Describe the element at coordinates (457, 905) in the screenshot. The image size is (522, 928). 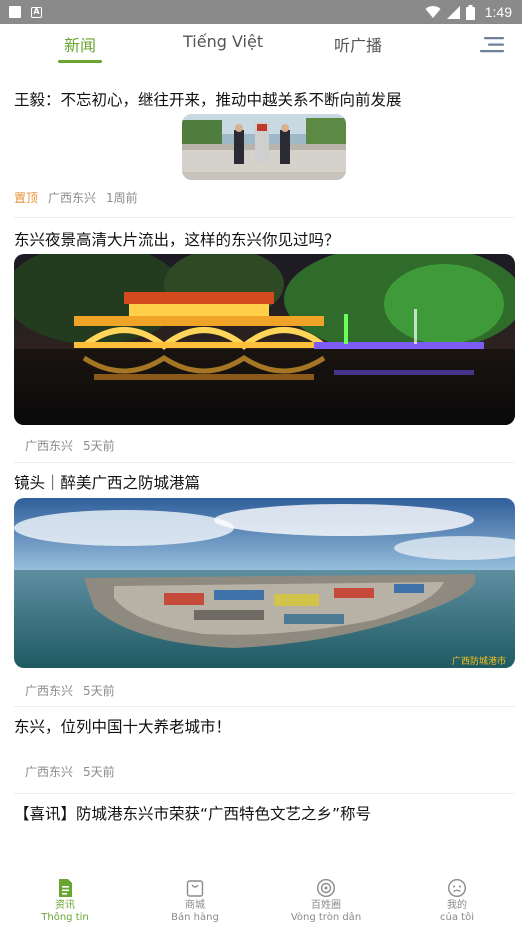
I see `bottom-nav-label: 我的` at that location.